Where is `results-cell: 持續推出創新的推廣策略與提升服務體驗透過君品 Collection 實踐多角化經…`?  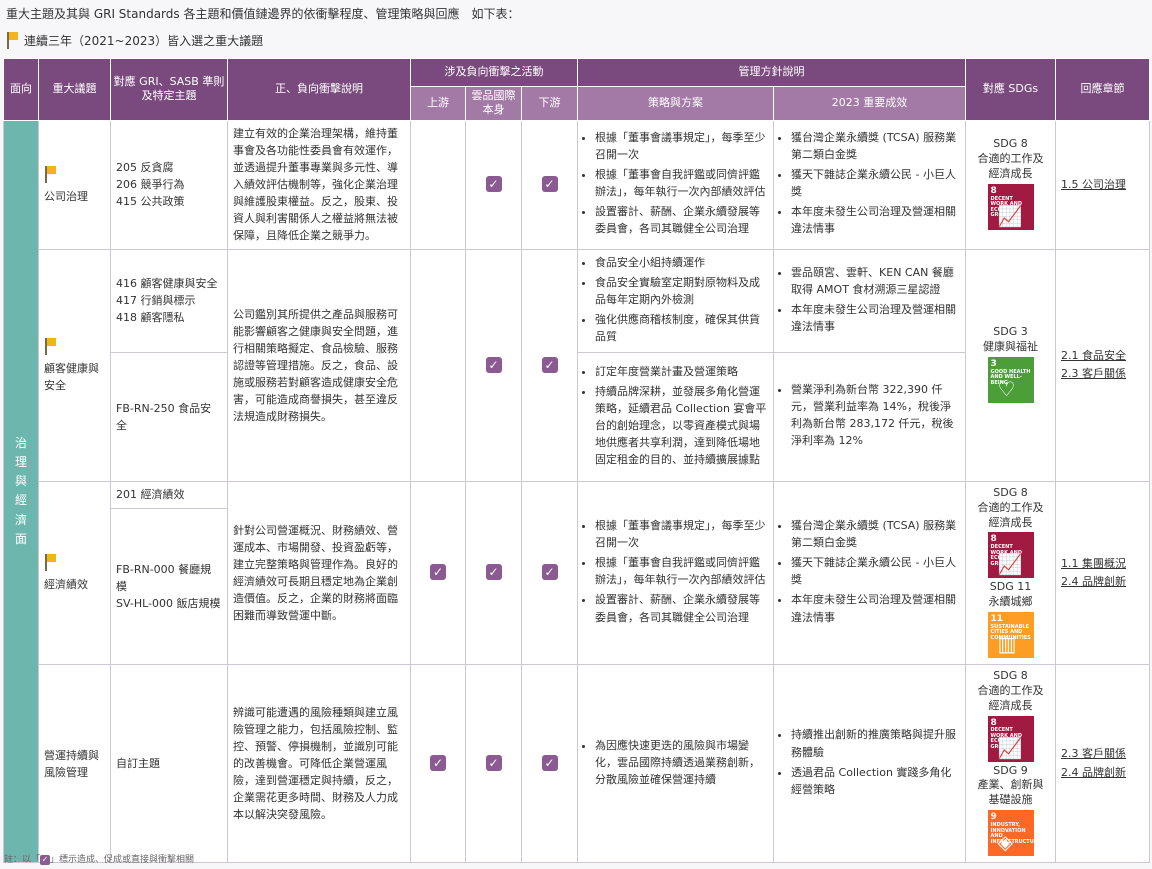
results-cell: 持續推出創新的推廣策略與提升服務體驗透過君品 Collection 實踐多角化經… is located at coordinates (870, 764).